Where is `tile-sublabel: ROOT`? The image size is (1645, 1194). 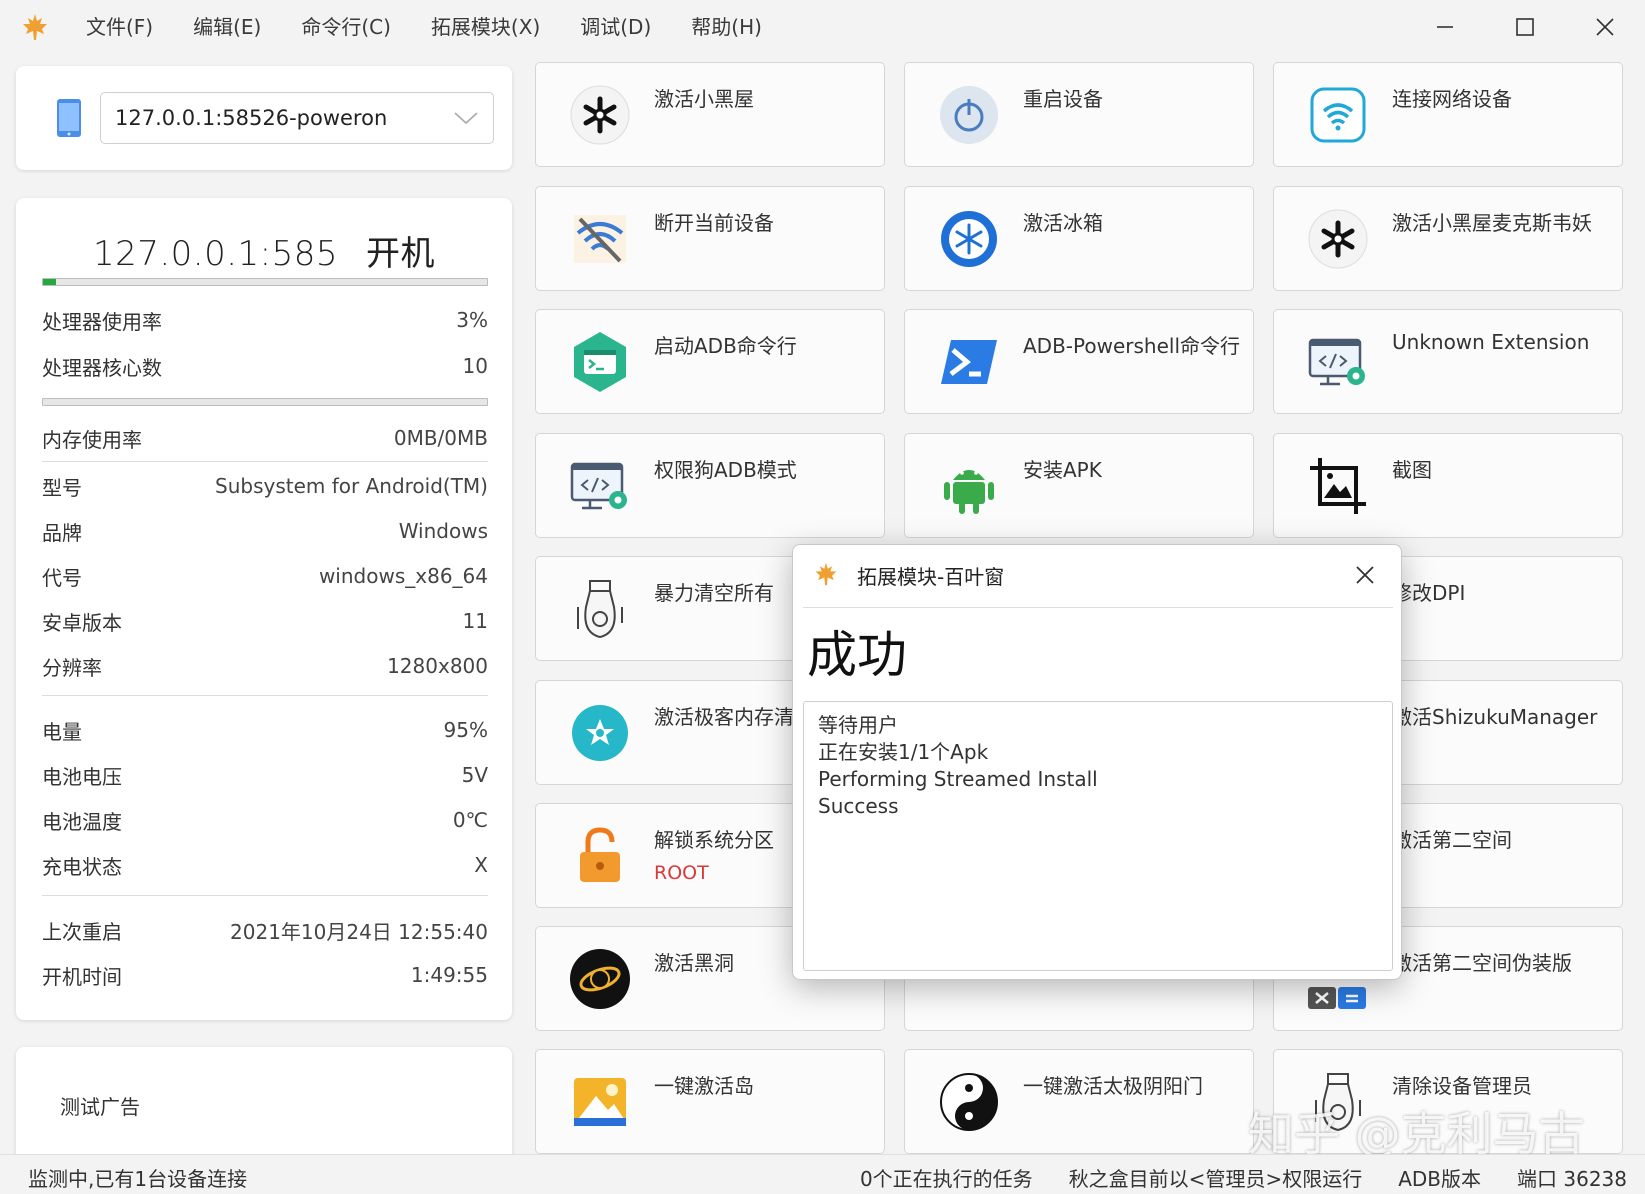
tile-sublabel: ROOT is located at coordinates (681, 873).